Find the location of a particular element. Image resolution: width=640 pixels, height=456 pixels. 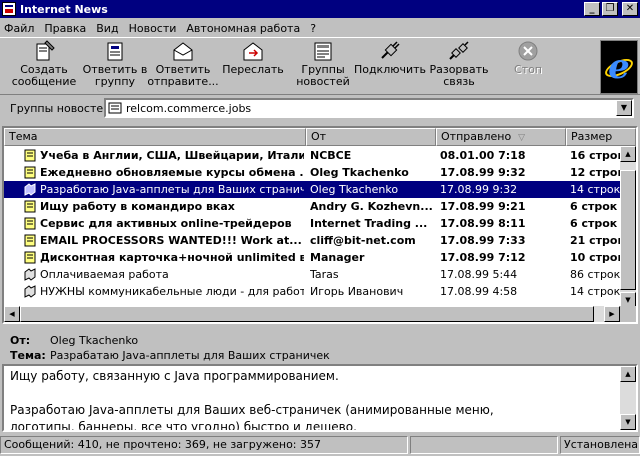

scroll-right-icon: ▶ is located at coordinates (612, 314).